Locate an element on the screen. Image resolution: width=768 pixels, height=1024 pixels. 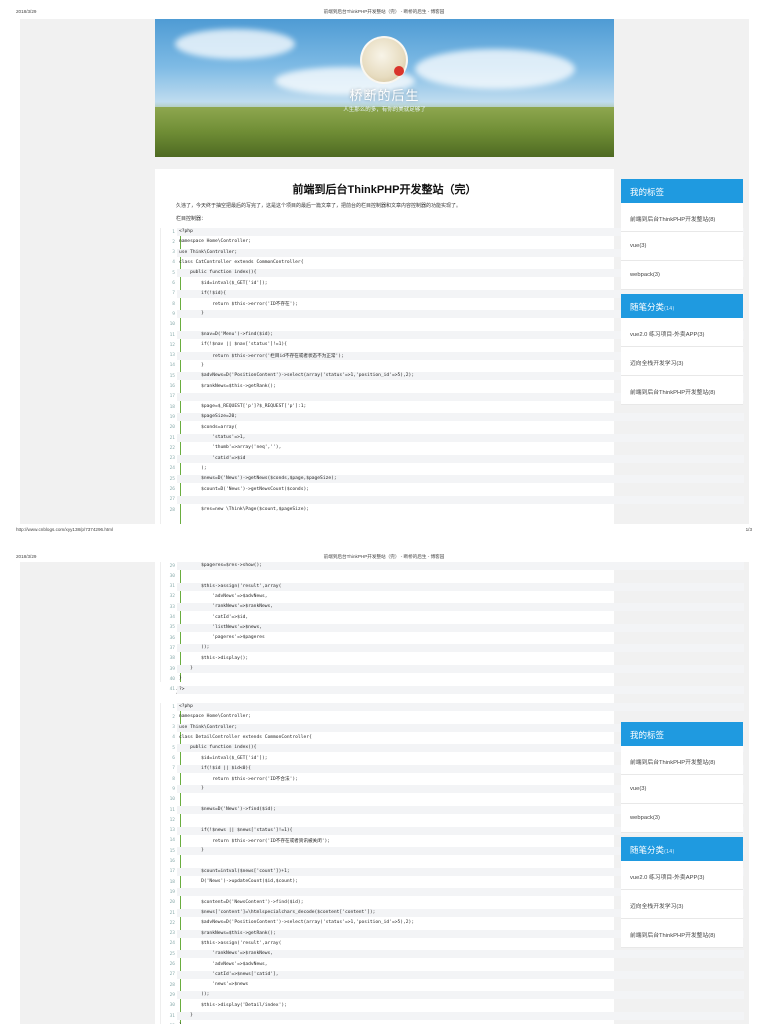
line-number: 17 is located at coordinates (172, 872).